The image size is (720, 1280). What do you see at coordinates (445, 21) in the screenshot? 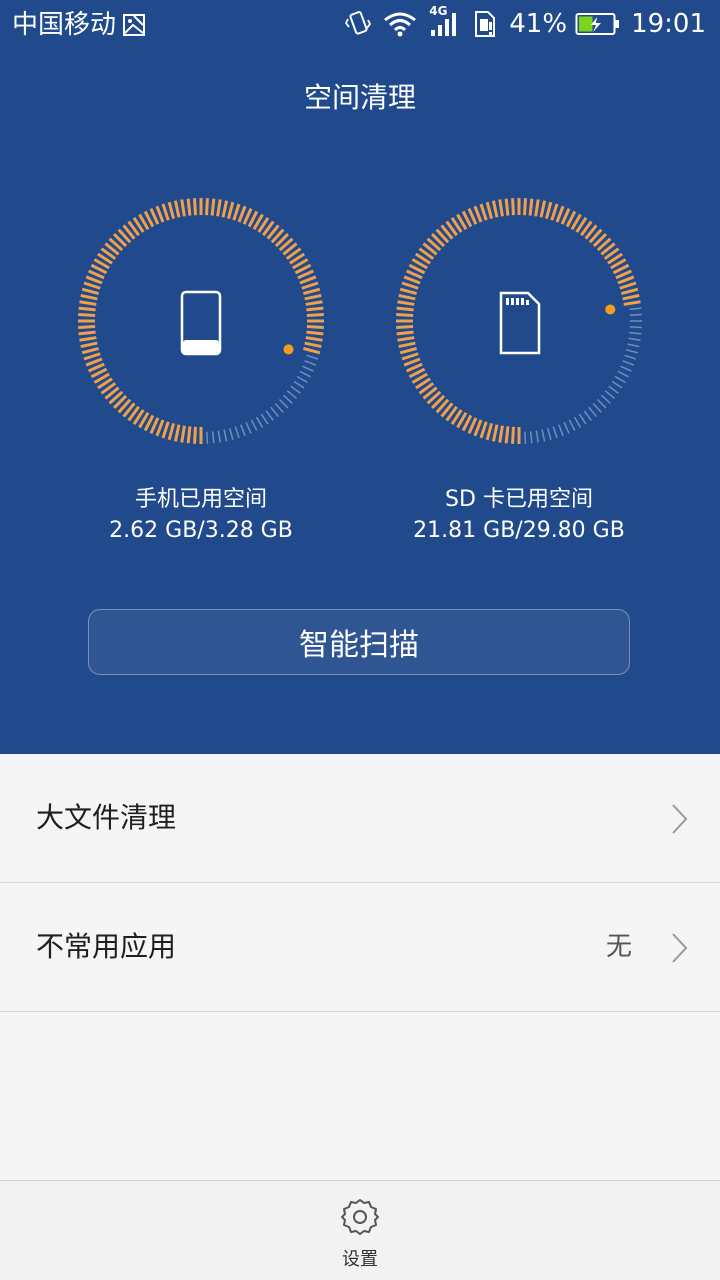
I see `signal-icon: 4G` at bounding box center [445, 21].